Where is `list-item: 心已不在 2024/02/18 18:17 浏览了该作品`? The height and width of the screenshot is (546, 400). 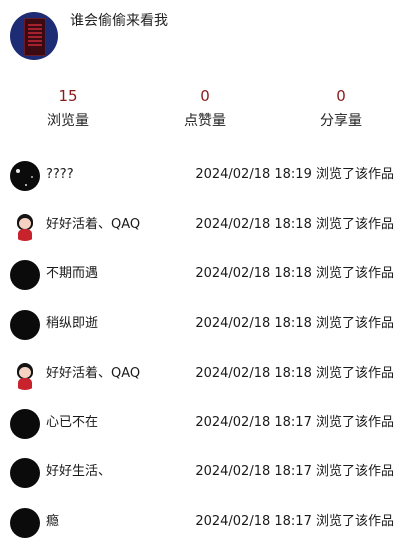
list-item: 心已不在 2024/02/18 18:17 浏览了该作品 is located at coordinates (200, 422).